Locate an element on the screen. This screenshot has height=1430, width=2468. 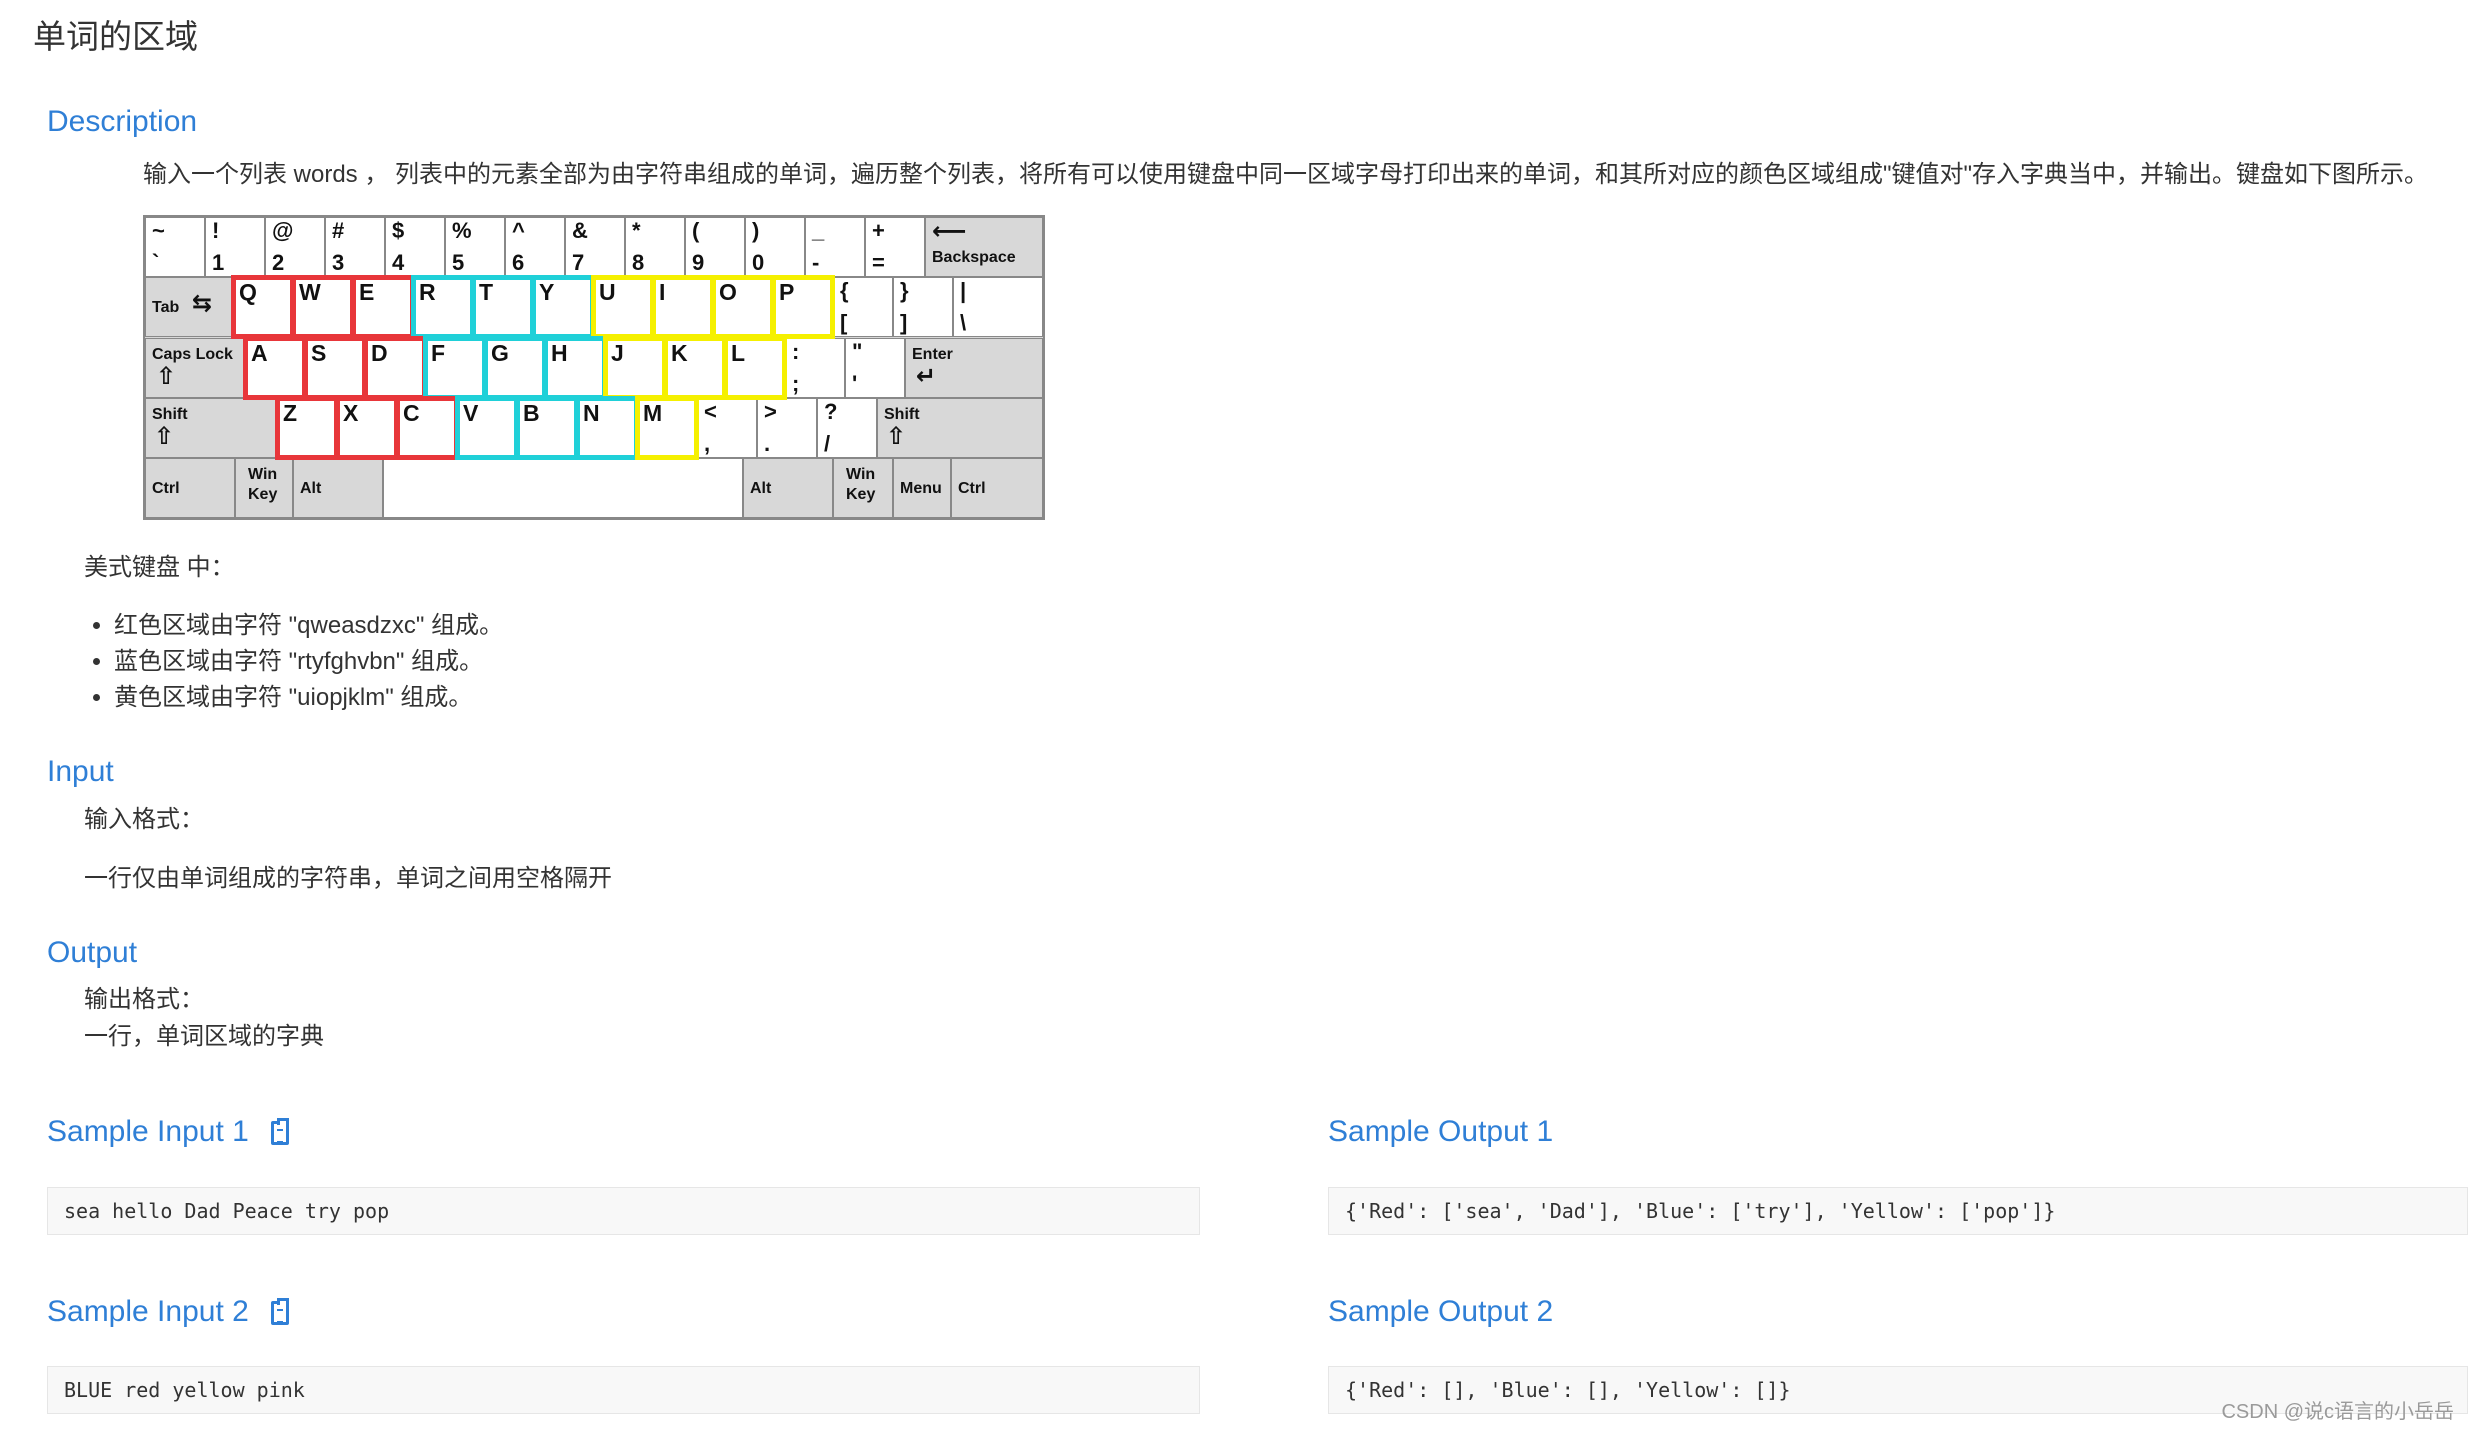
key-8: * 8 is located at coordinates (655, 247).